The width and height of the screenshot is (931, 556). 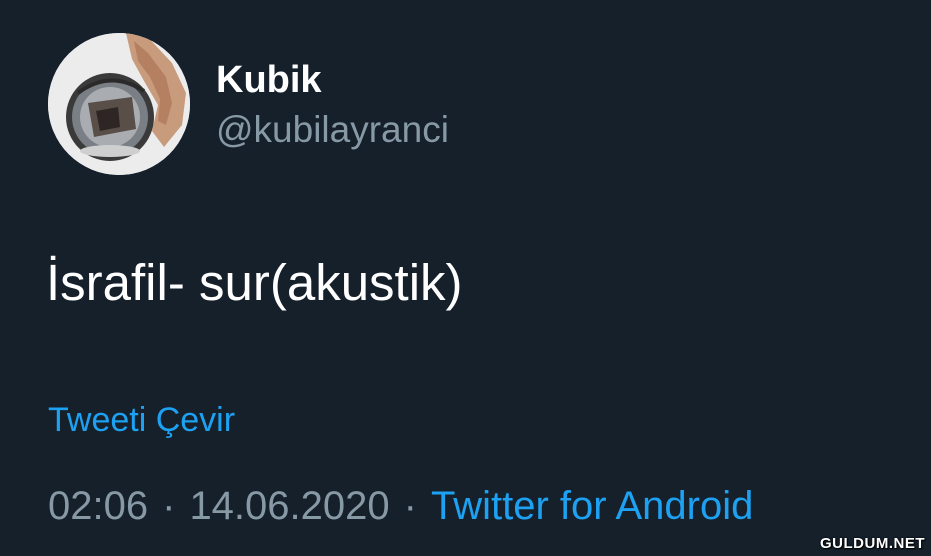 I want to click on site-watermark: GULDUM.NET, so click(x=872, y=543).